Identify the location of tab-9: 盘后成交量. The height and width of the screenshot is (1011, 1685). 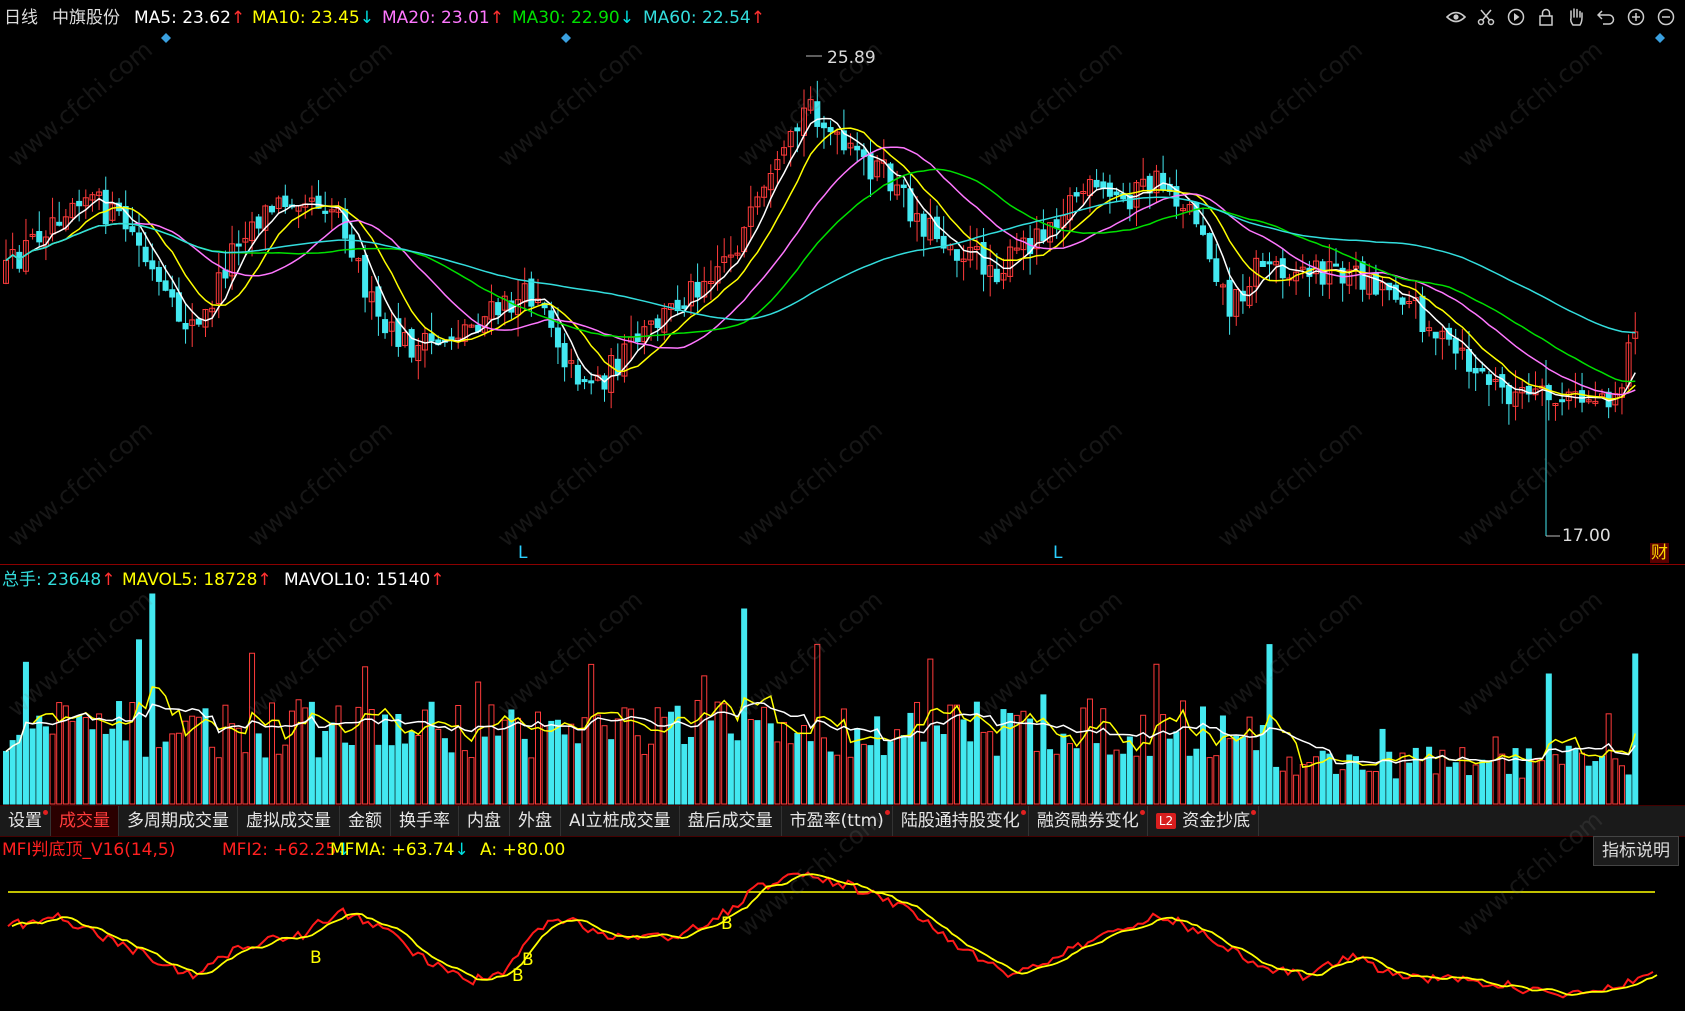
(731, 821).